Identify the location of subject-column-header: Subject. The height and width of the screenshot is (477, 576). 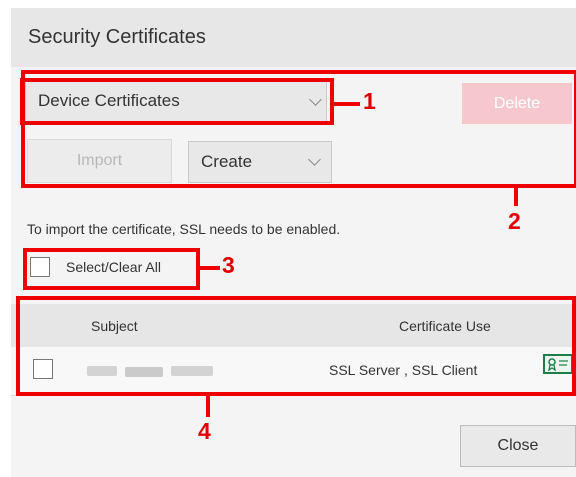
(114, 326).